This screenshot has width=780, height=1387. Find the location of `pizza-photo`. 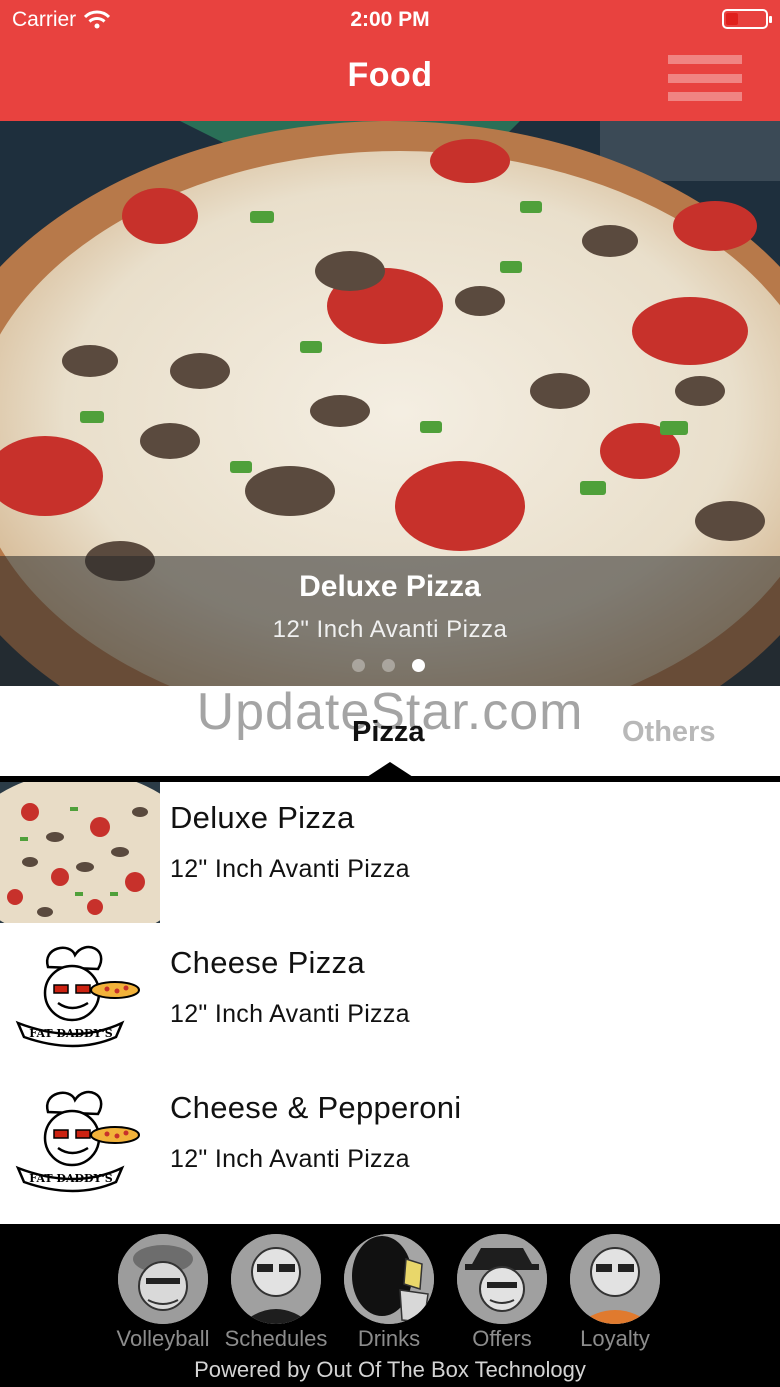

pizza-photo is located at coordinates (80, 852).